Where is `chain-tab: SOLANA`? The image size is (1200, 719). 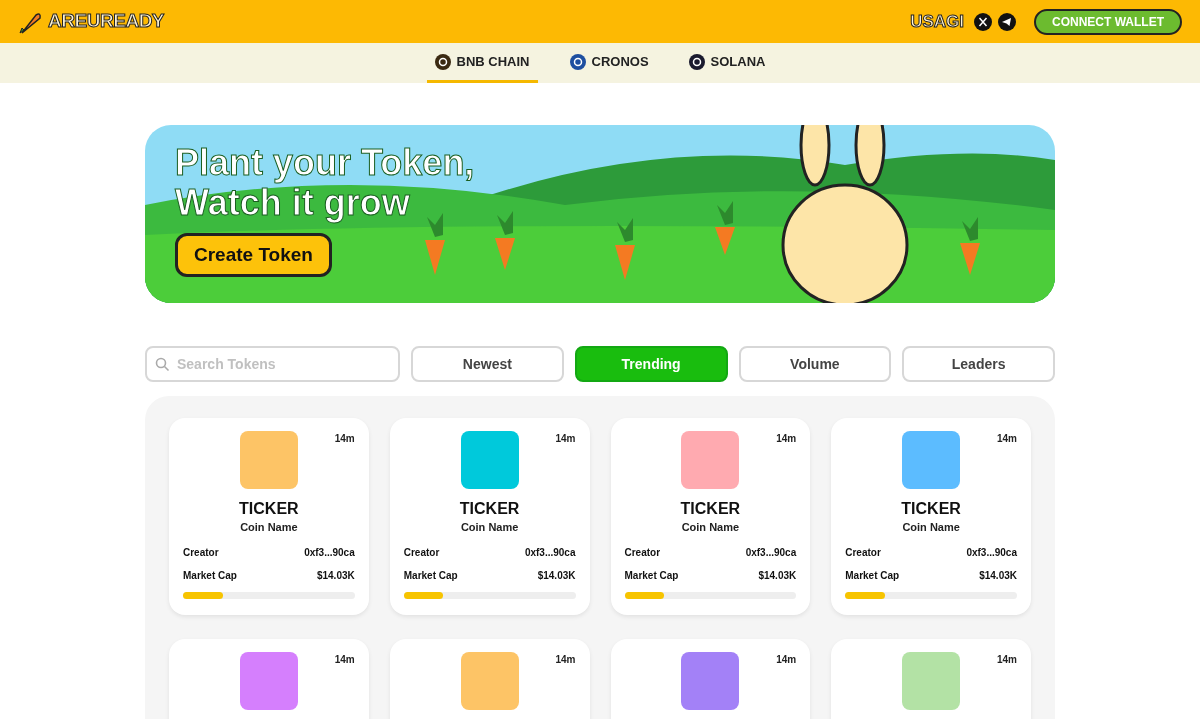 chain-tab: SOLANA is located at coordinates (727, 63).